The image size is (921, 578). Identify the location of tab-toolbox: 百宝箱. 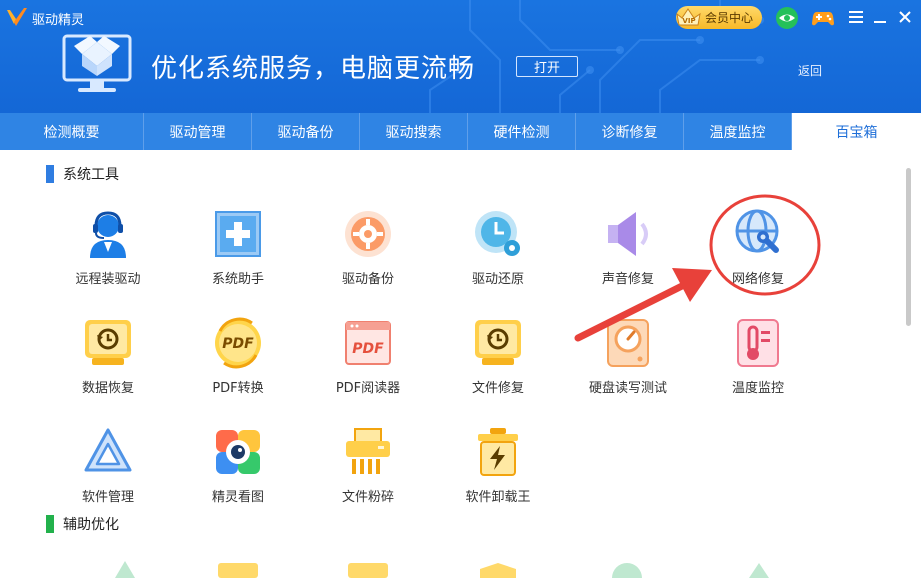
(856, 131).